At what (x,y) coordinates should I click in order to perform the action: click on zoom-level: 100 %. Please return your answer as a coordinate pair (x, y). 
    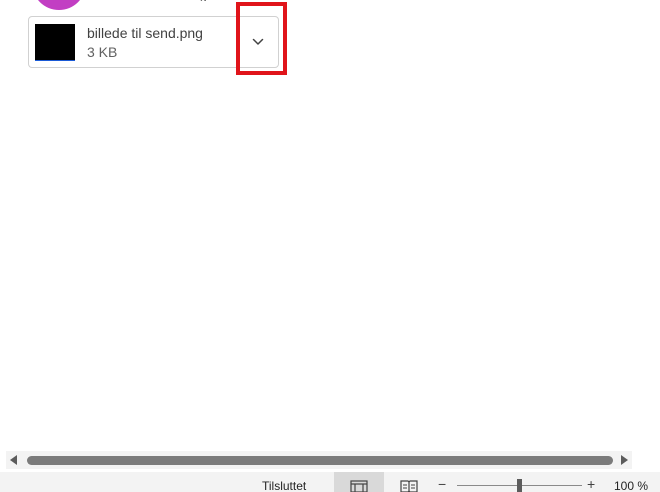
    Looking at the image, I should click on (631, 485).